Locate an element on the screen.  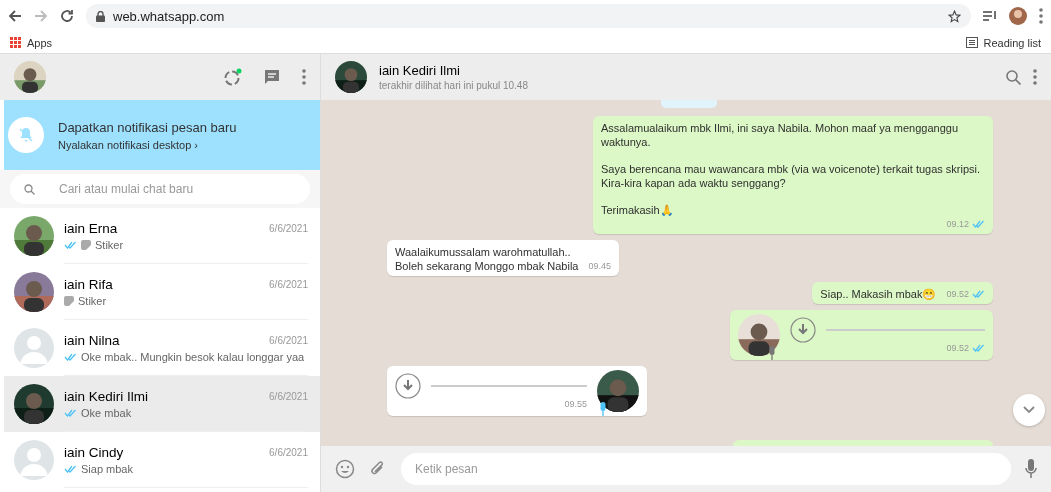
message-text: Terimakasih🙏 is located at coordinates (638, 210).